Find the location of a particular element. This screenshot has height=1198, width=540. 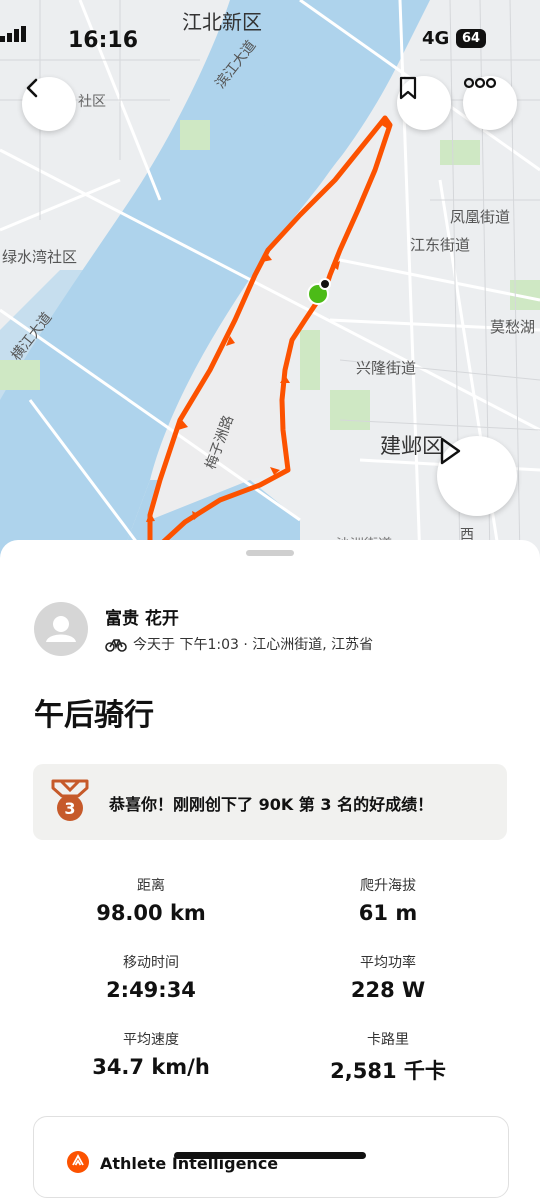

play-icon is located at coordinates (450, 451).